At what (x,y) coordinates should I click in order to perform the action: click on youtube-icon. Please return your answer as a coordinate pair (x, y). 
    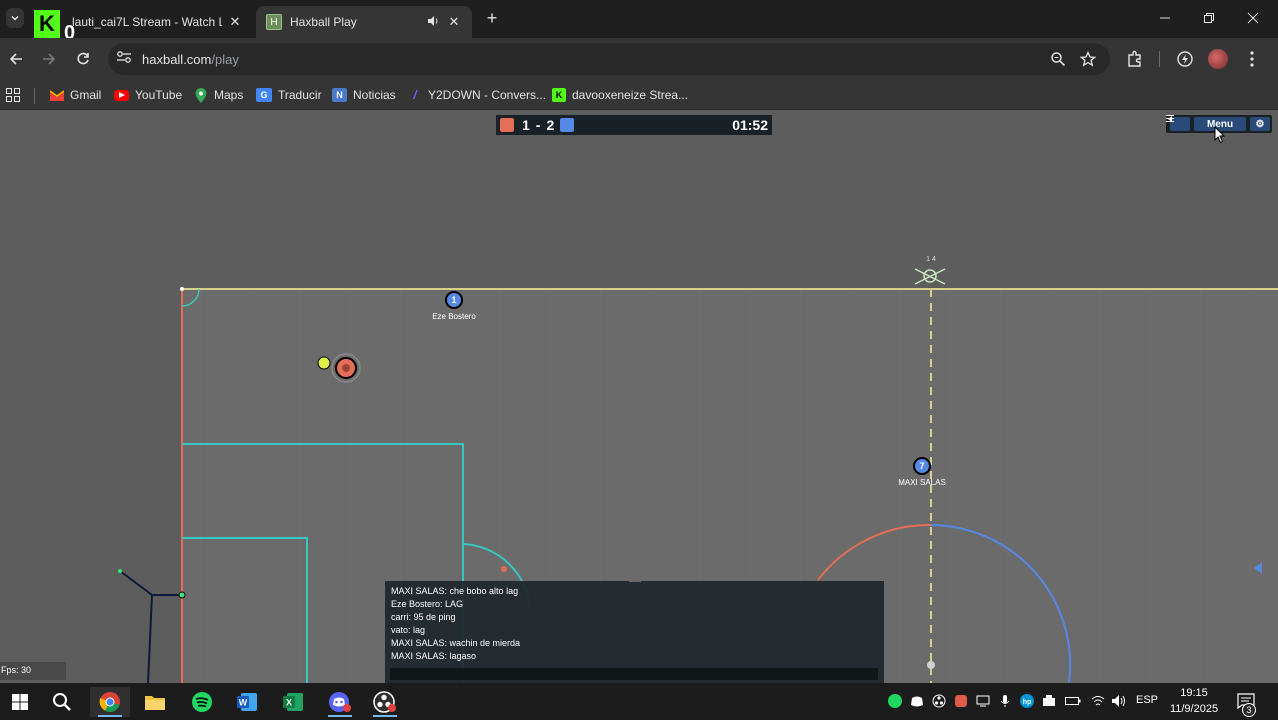
    Looking at the image, I should click on (121, 95).